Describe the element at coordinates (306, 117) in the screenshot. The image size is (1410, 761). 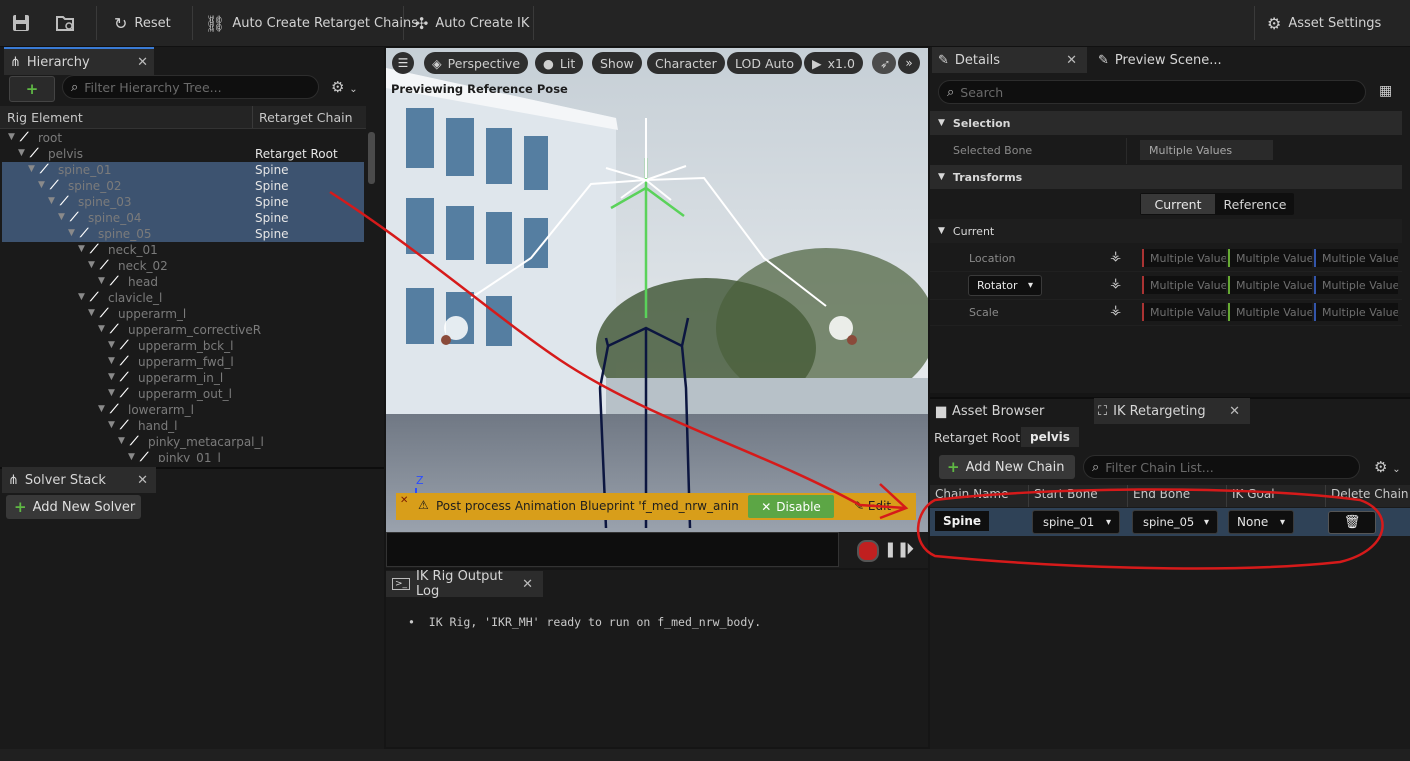
I see `col-retarget-chain: Retarget Chain` at that location.